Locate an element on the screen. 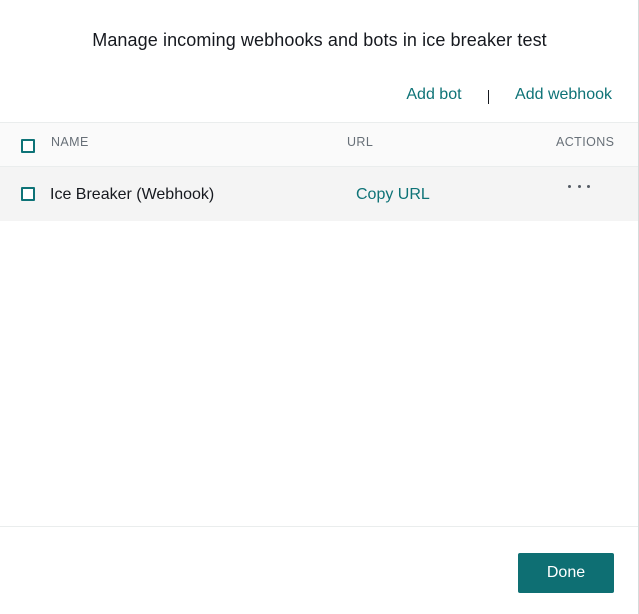  header-actions: Add bot Add webhook is located at coordinates (509, 95).